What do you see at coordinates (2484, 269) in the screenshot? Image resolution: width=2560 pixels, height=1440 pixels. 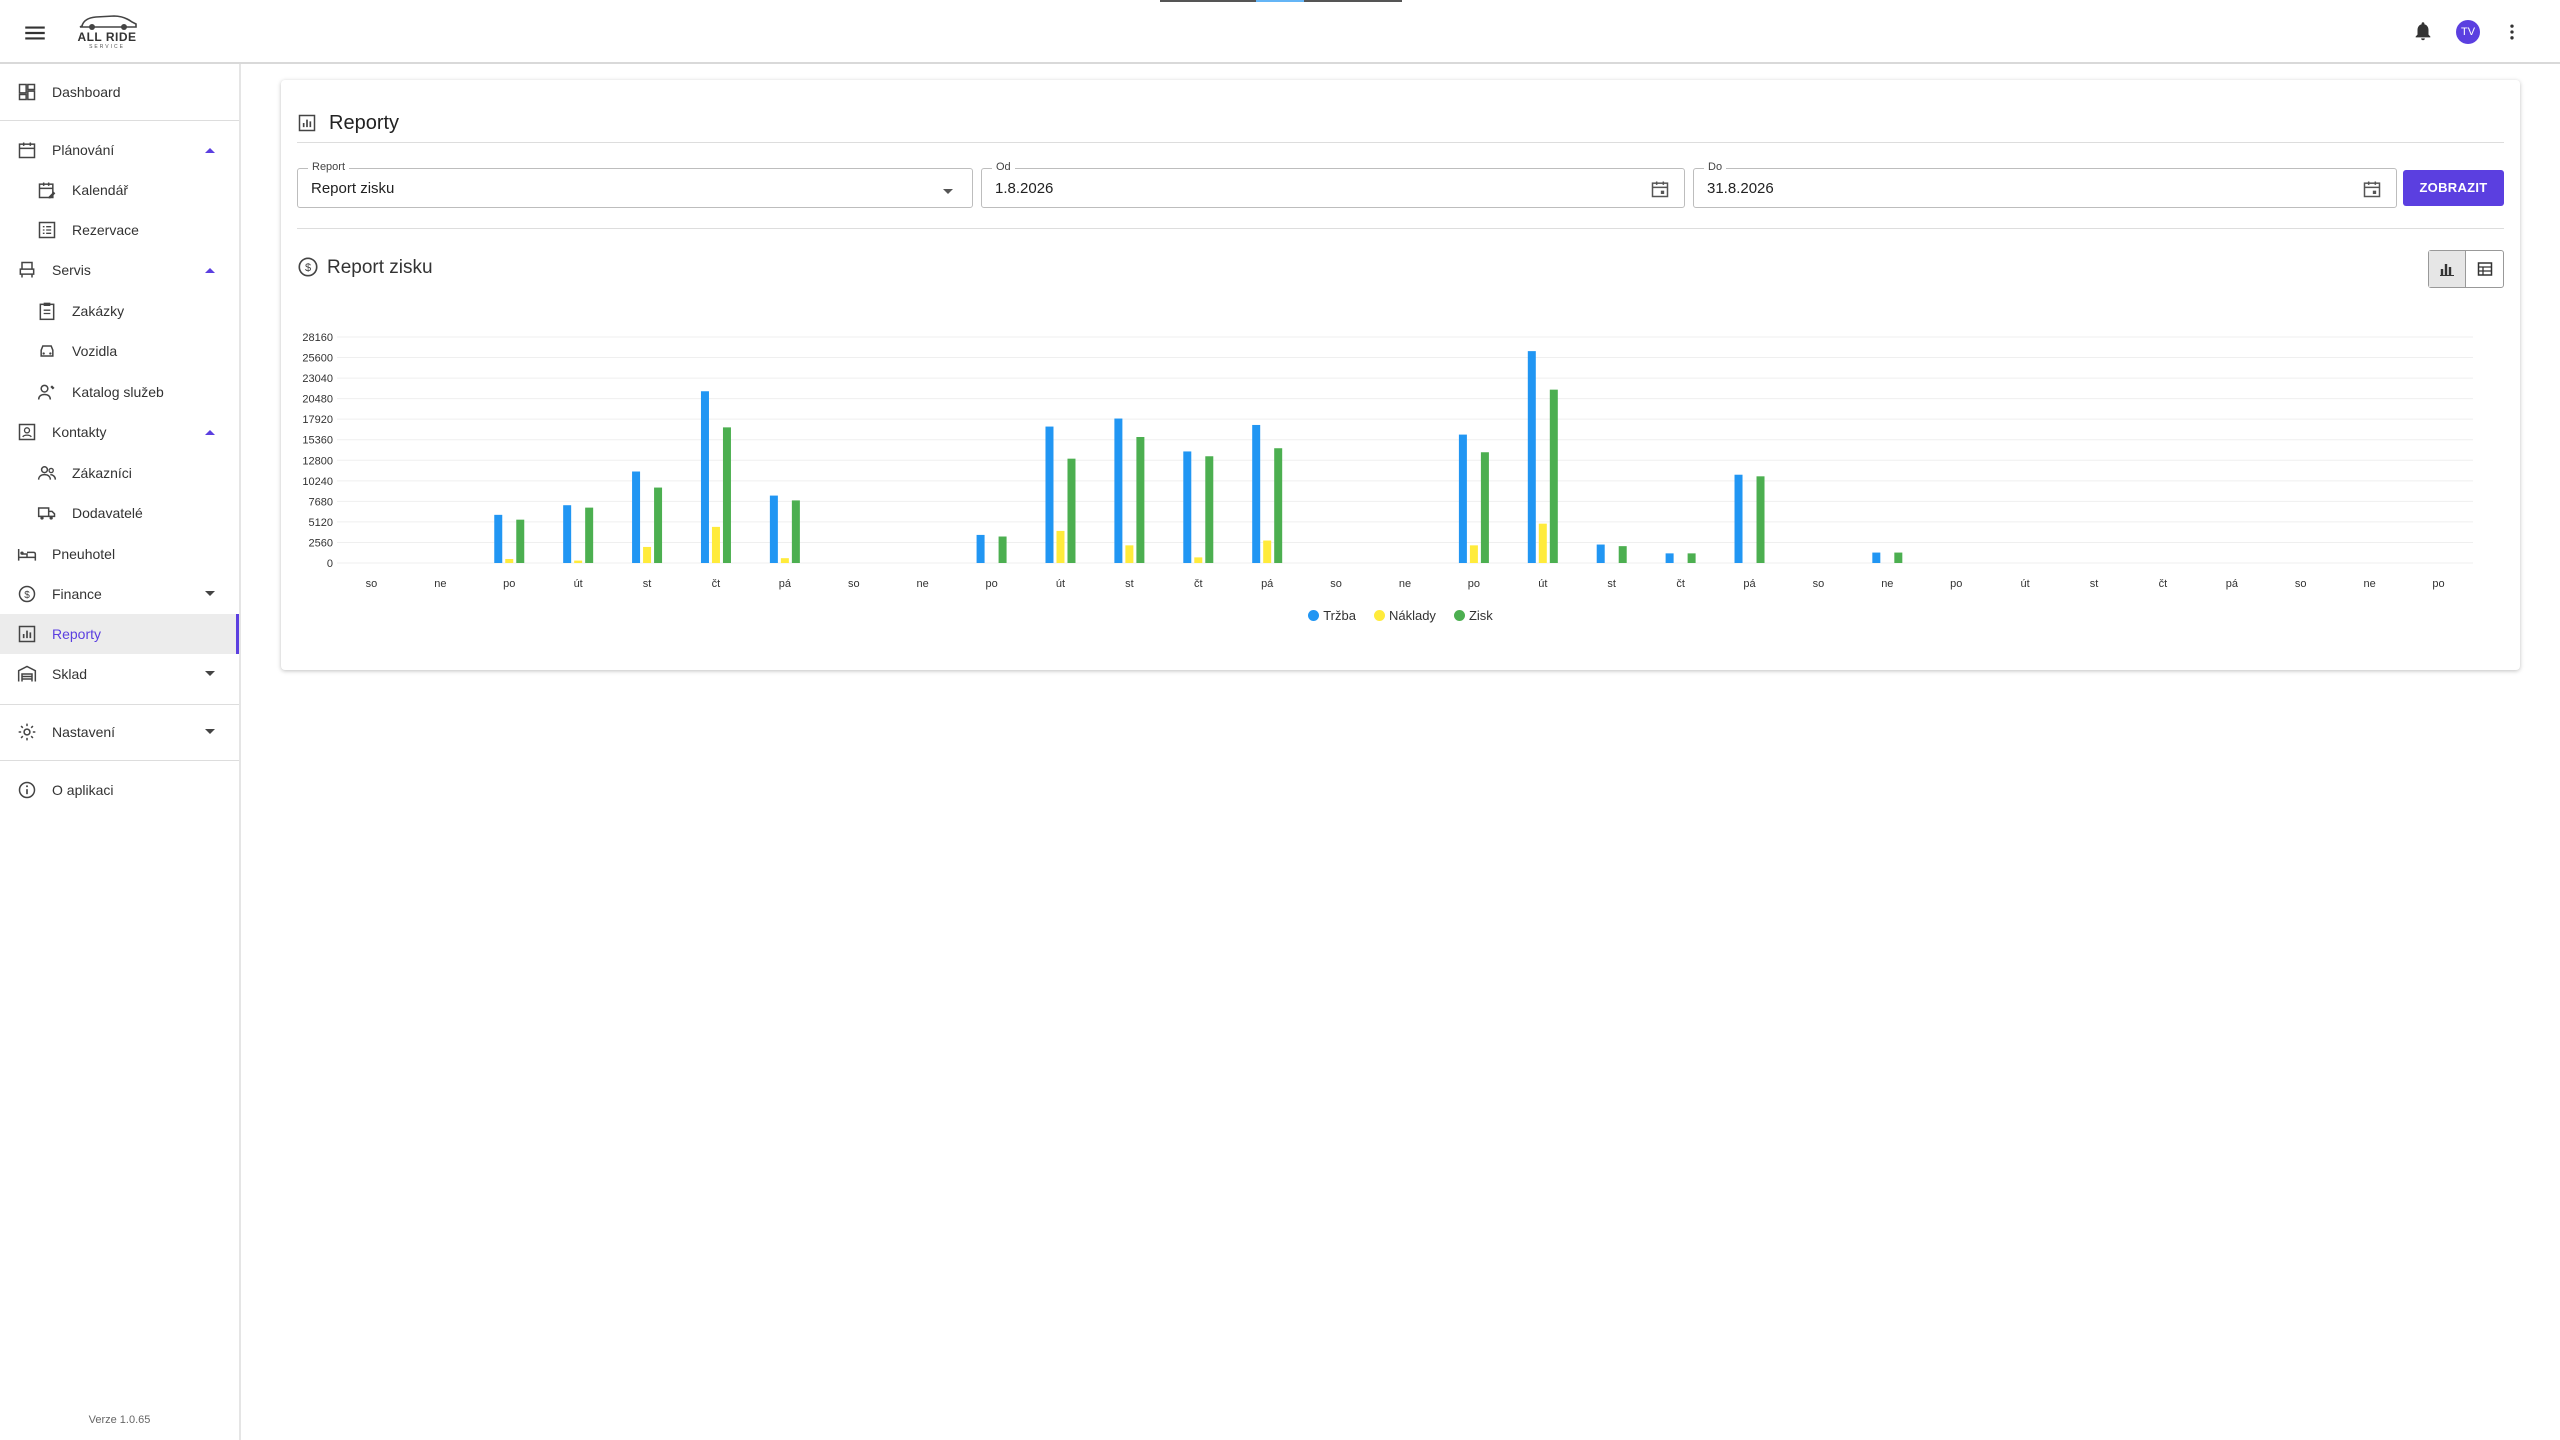 I see `table-view-button` at bounding box center [2484, 269].